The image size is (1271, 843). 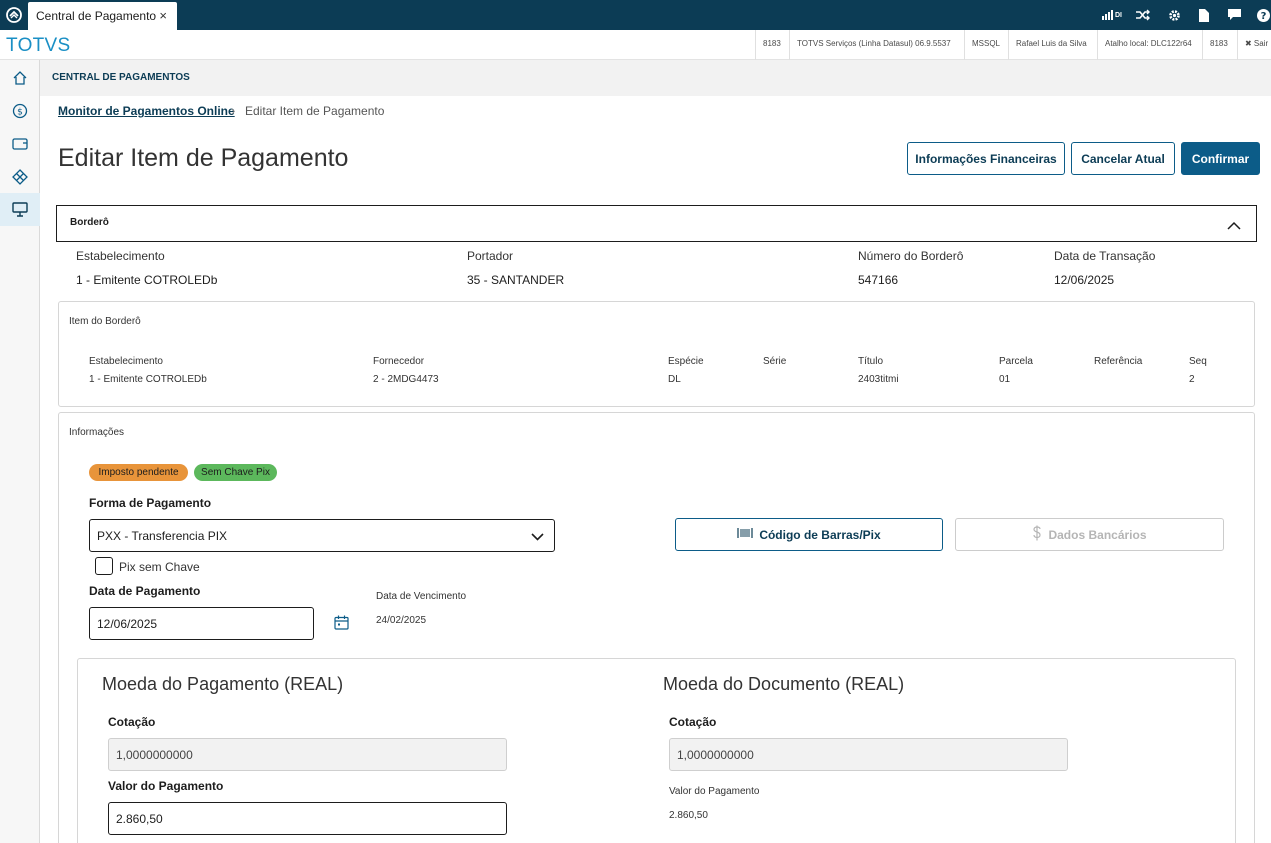 What do you see at coordinates (38, 45) in the screenshot?
I see `brand-logo: TOTVS` at bounding box center [38, 45].